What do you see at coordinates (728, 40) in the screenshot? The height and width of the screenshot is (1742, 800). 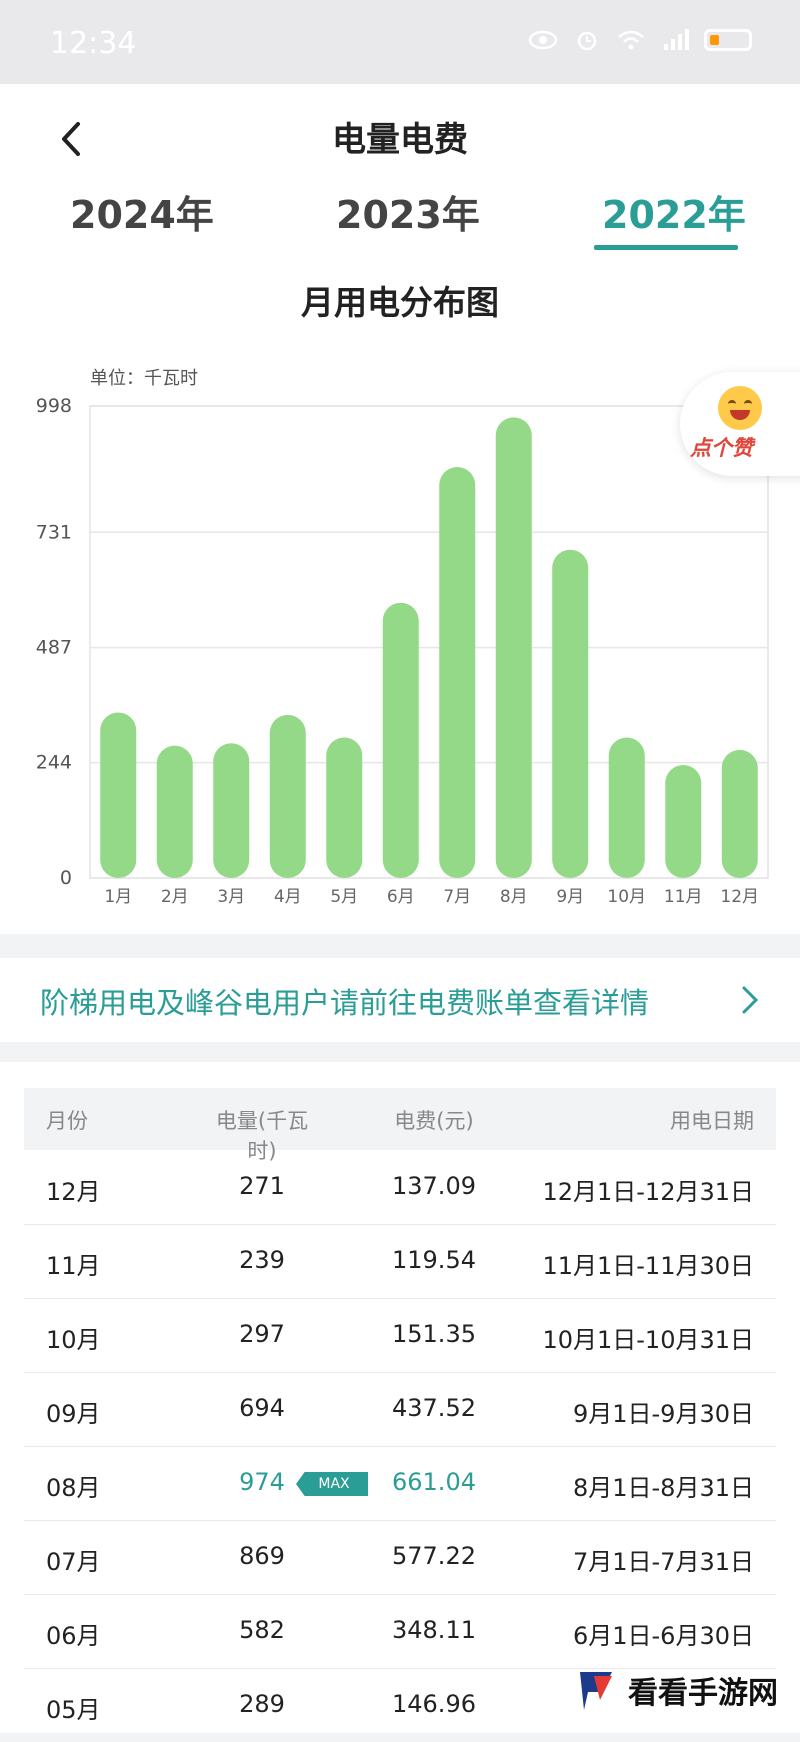 I see `battery-icon` at bounding box center [728, 40].